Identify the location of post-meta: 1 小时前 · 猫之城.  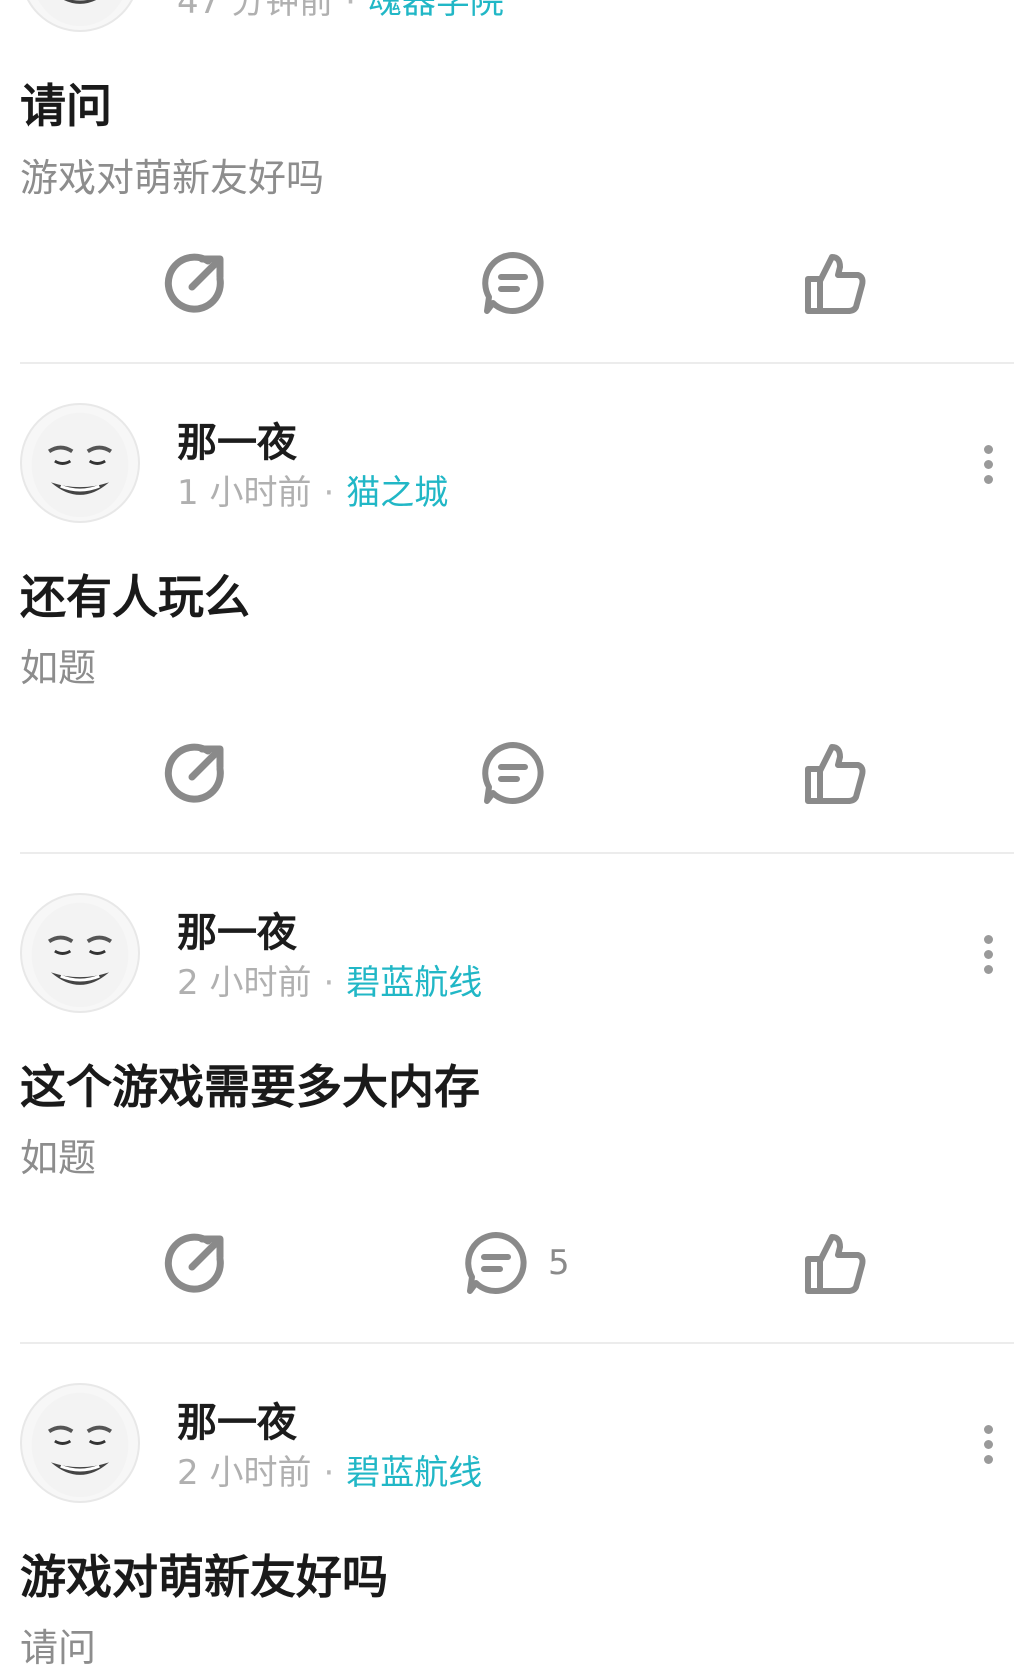
(312, 493).